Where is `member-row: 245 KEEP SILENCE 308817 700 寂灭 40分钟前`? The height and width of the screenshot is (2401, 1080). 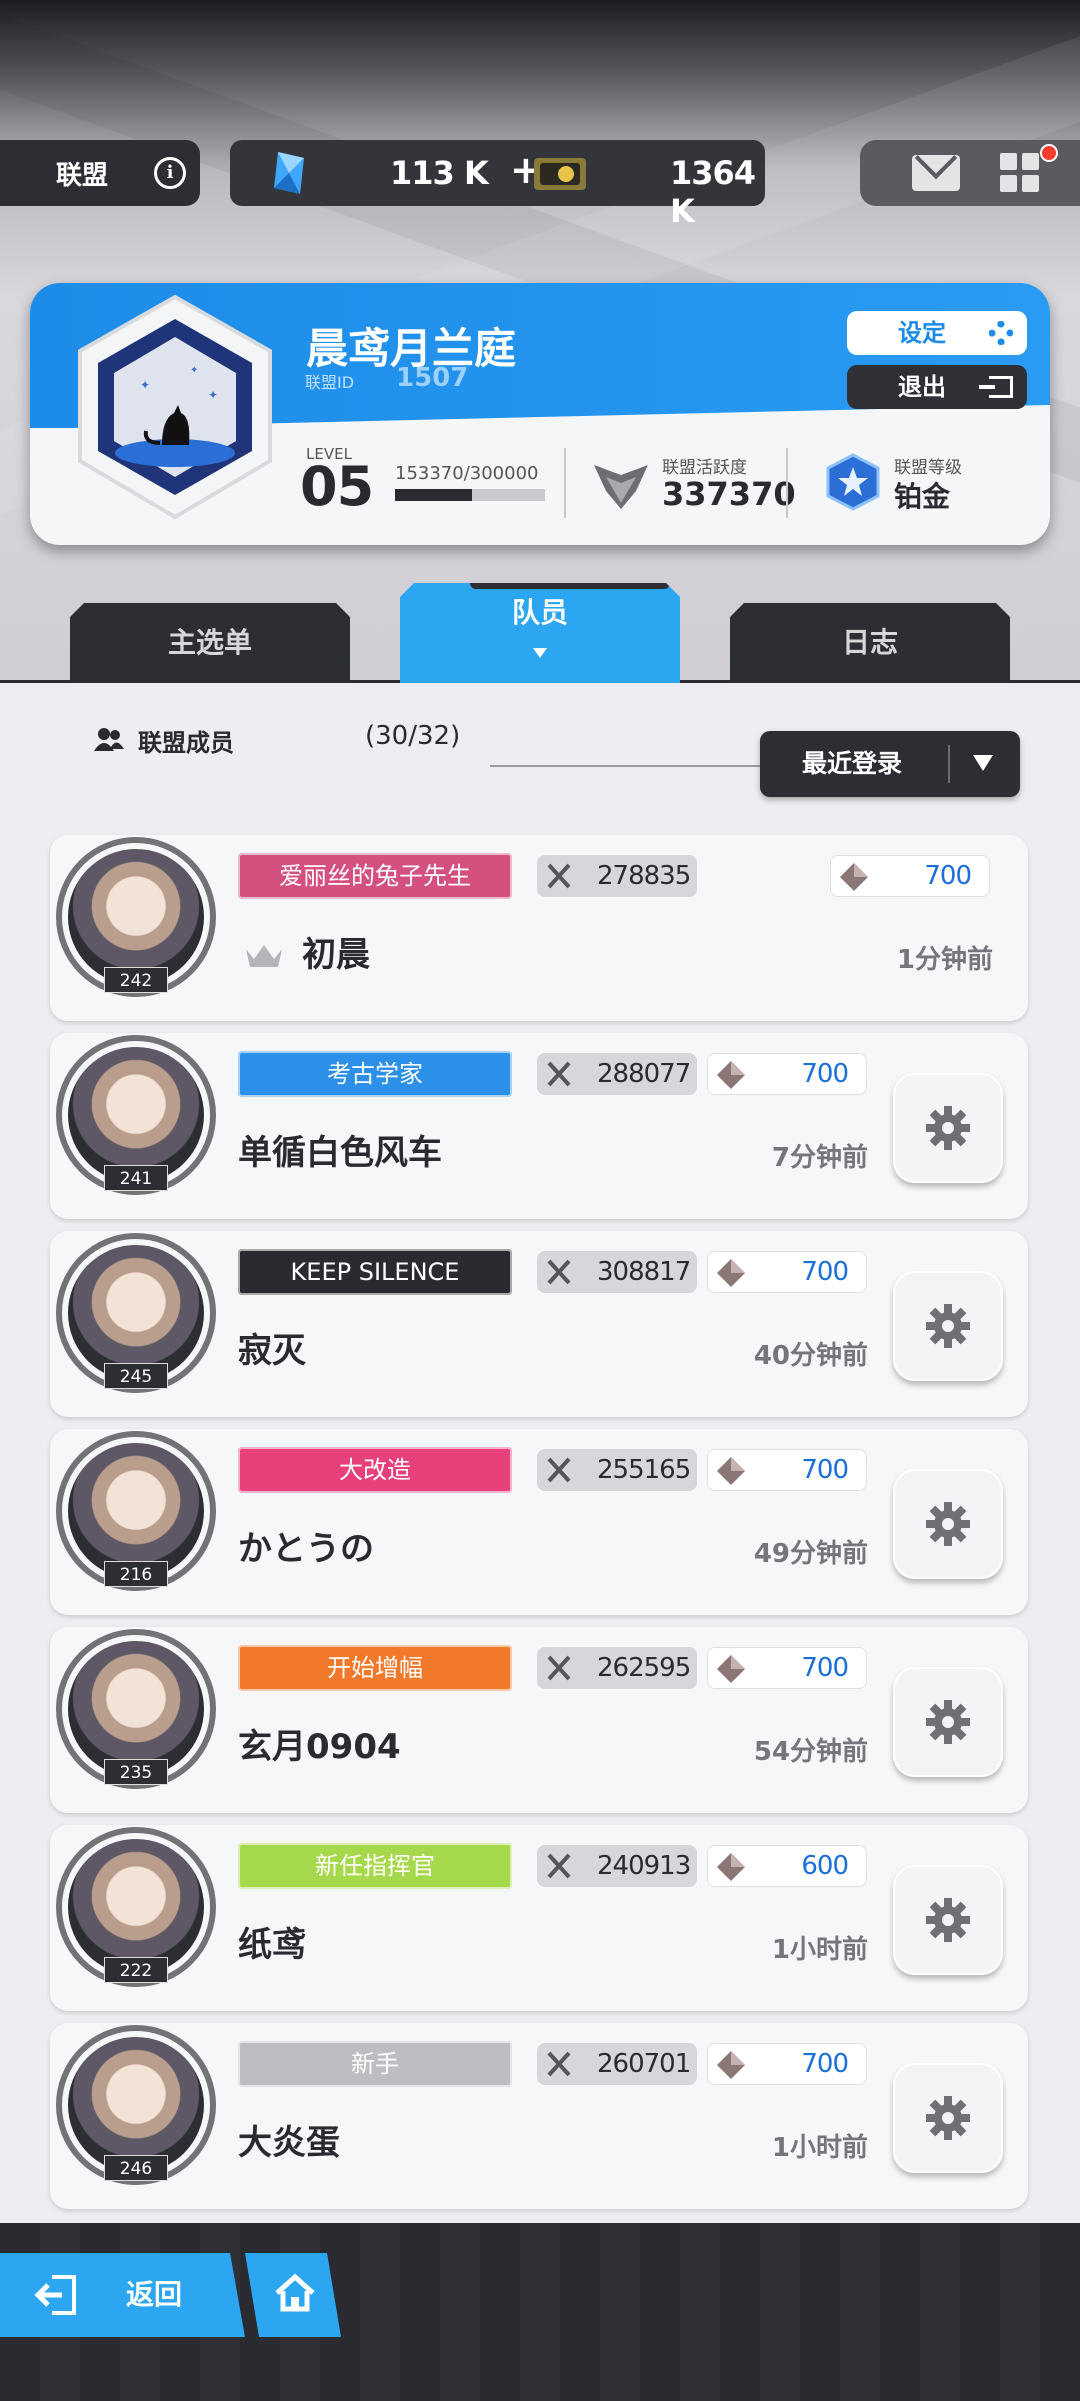 member-row: 245 KEEP SILENCE 308817 700 寂灭 40分钟前 is located at coordinates (539, 1324).